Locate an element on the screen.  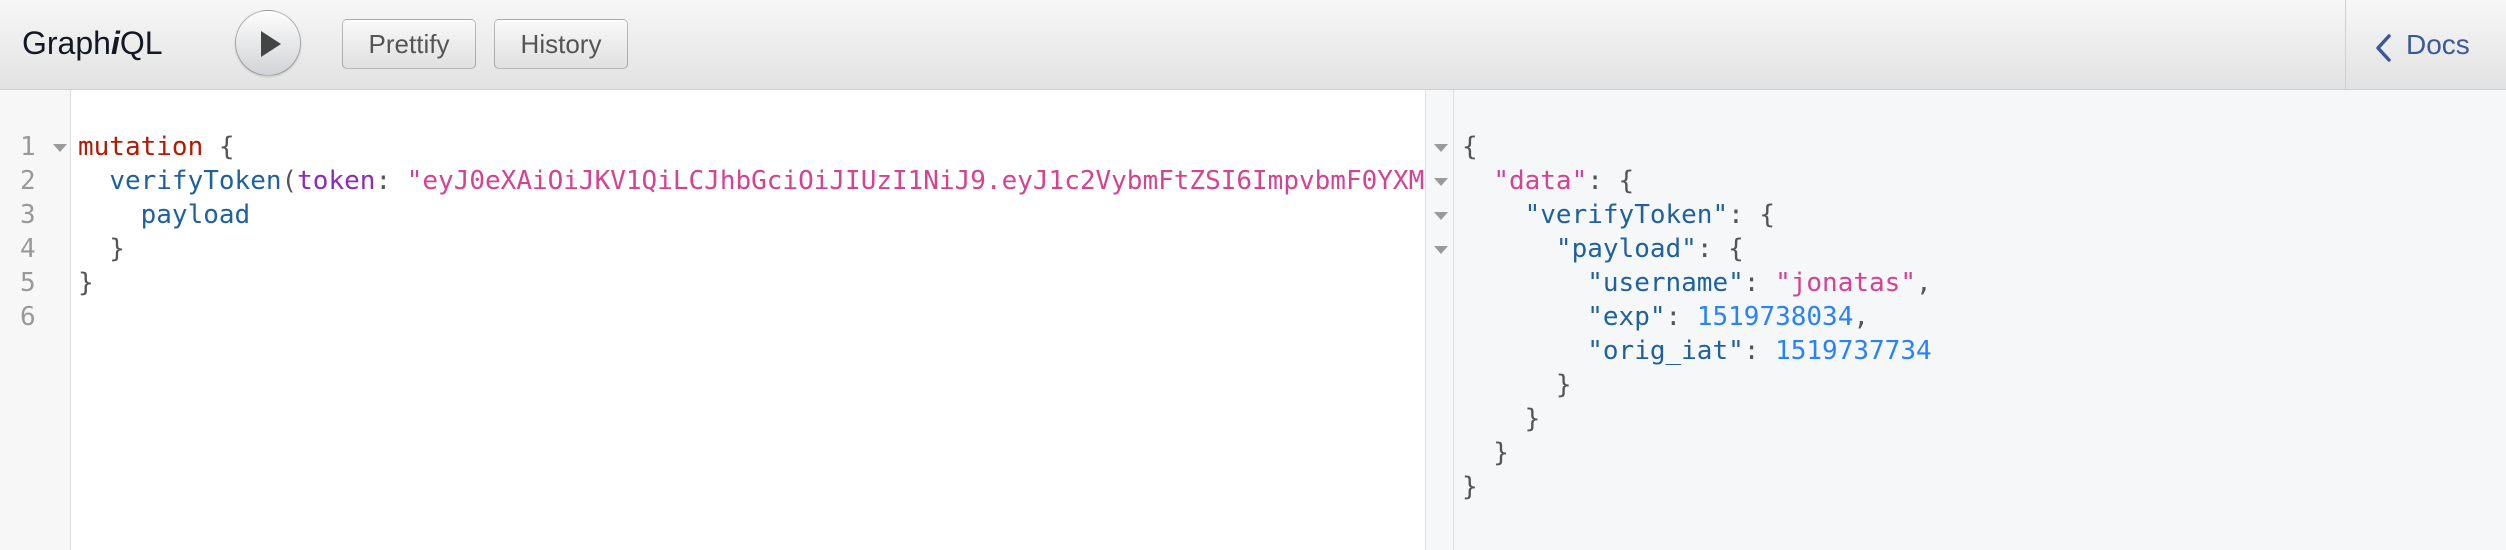
app-title: GraphiQL is located at coordinates (92, 43).